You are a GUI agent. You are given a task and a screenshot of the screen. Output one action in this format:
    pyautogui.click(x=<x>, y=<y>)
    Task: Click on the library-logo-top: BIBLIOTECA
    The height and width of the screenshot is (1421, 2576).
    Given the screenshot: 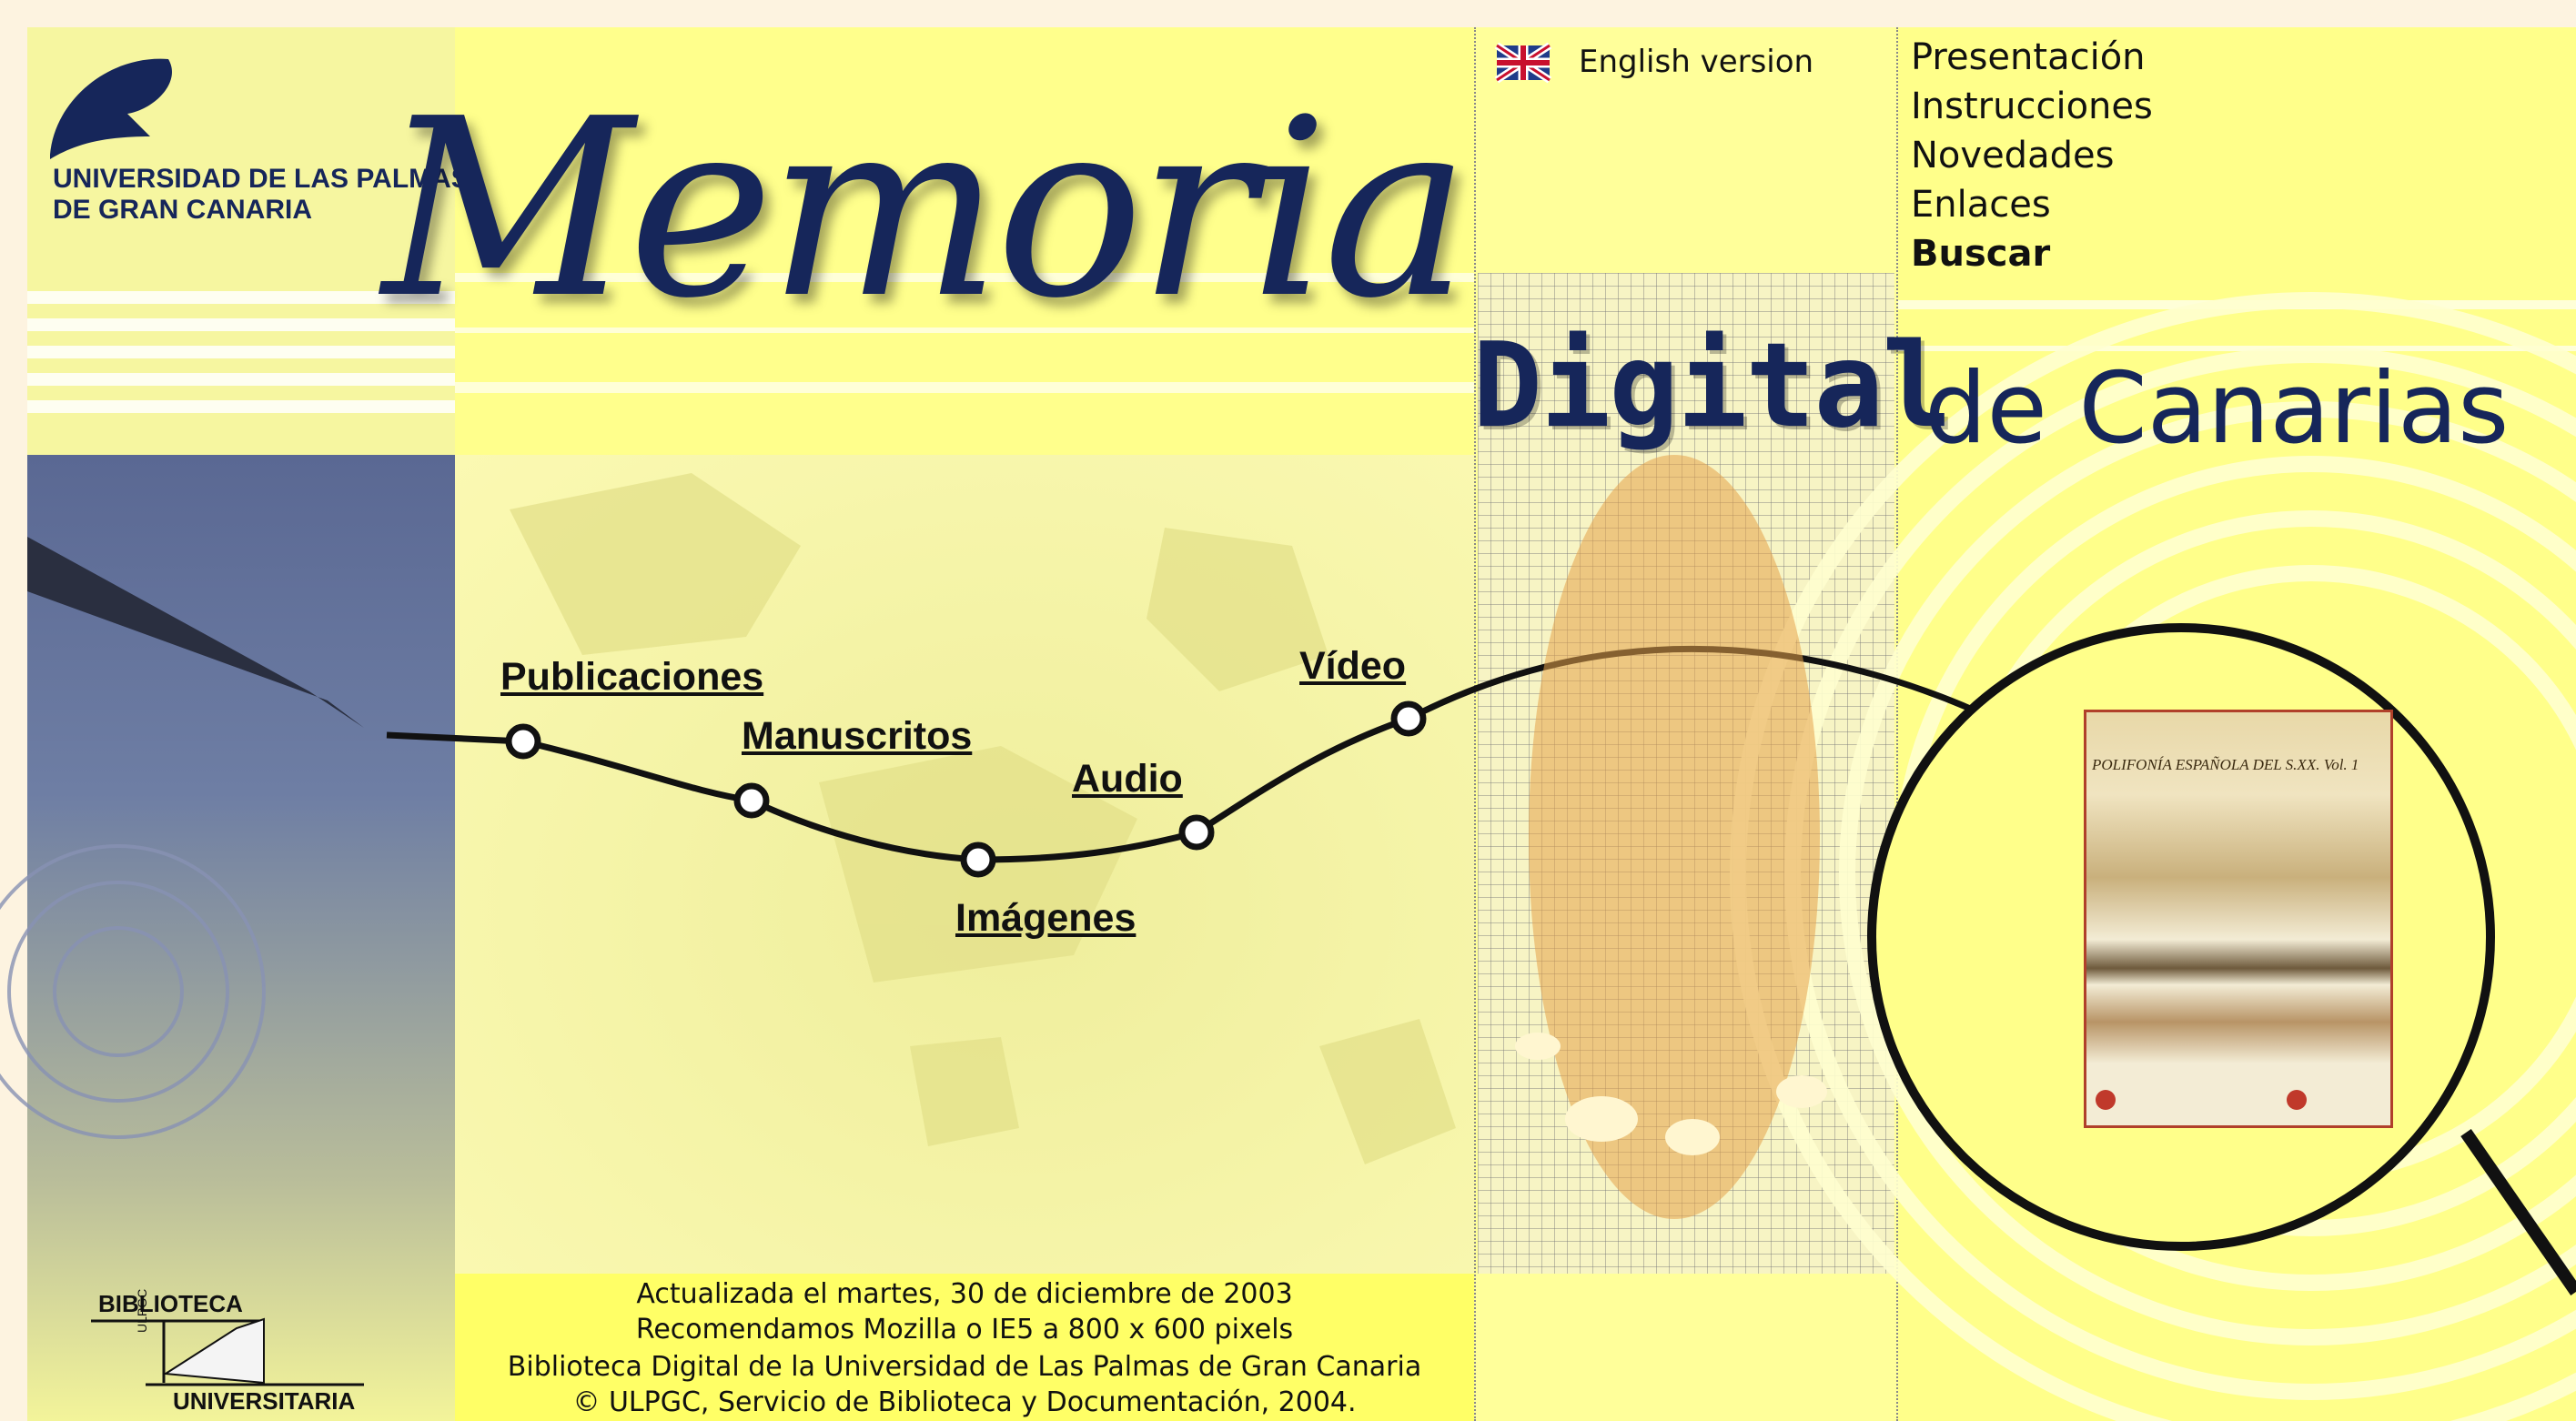 What is the action you would take?
    pyautogui.click(x=170, y=1303)
    